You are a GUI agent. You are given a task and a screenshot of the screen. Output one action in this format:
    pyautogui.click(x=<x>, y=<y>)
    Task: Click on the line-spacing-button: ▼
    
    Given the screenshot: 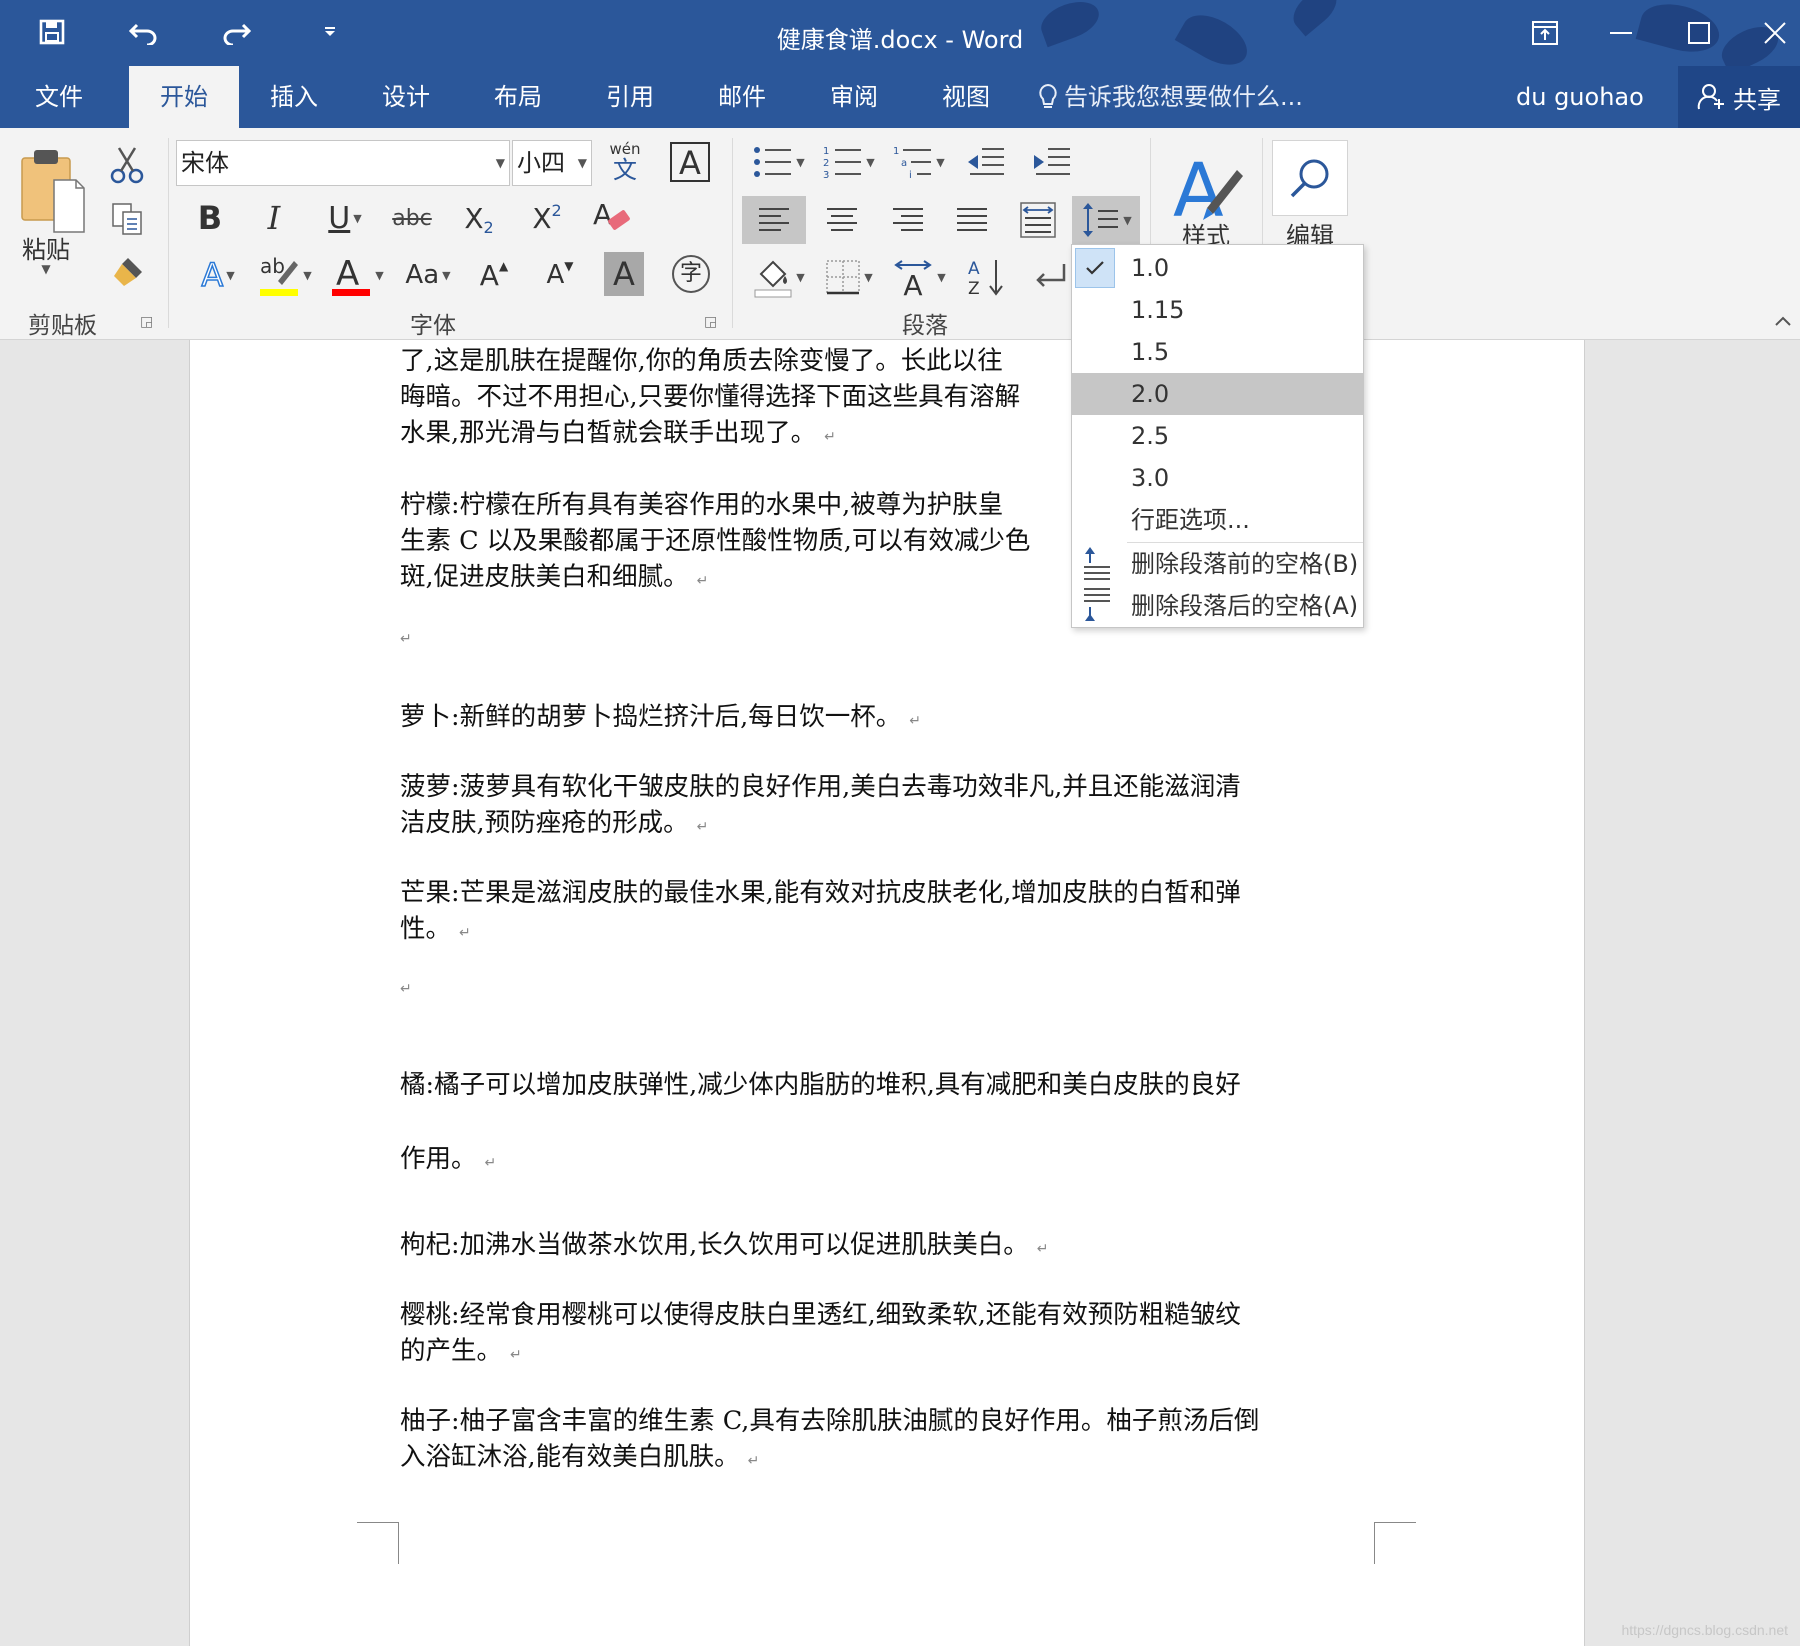 What is the action you would take?
    pyautogui.click(x=1106, y=220)
    